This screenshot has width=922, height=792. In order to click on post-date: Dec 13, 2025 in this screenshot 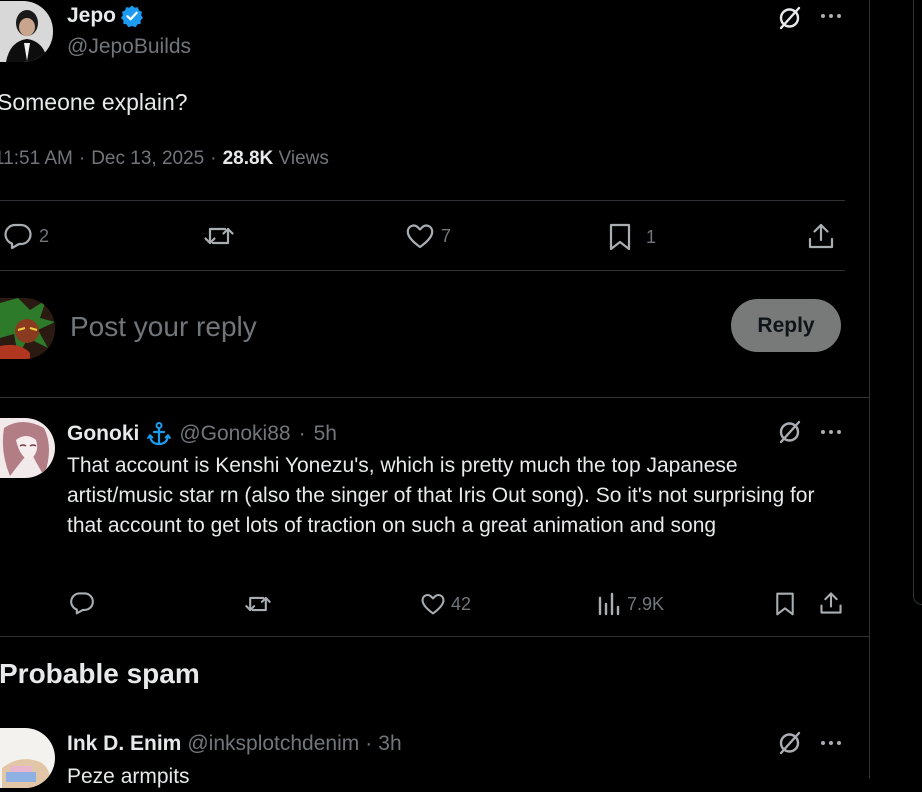, I will do `click(147, 159)`.